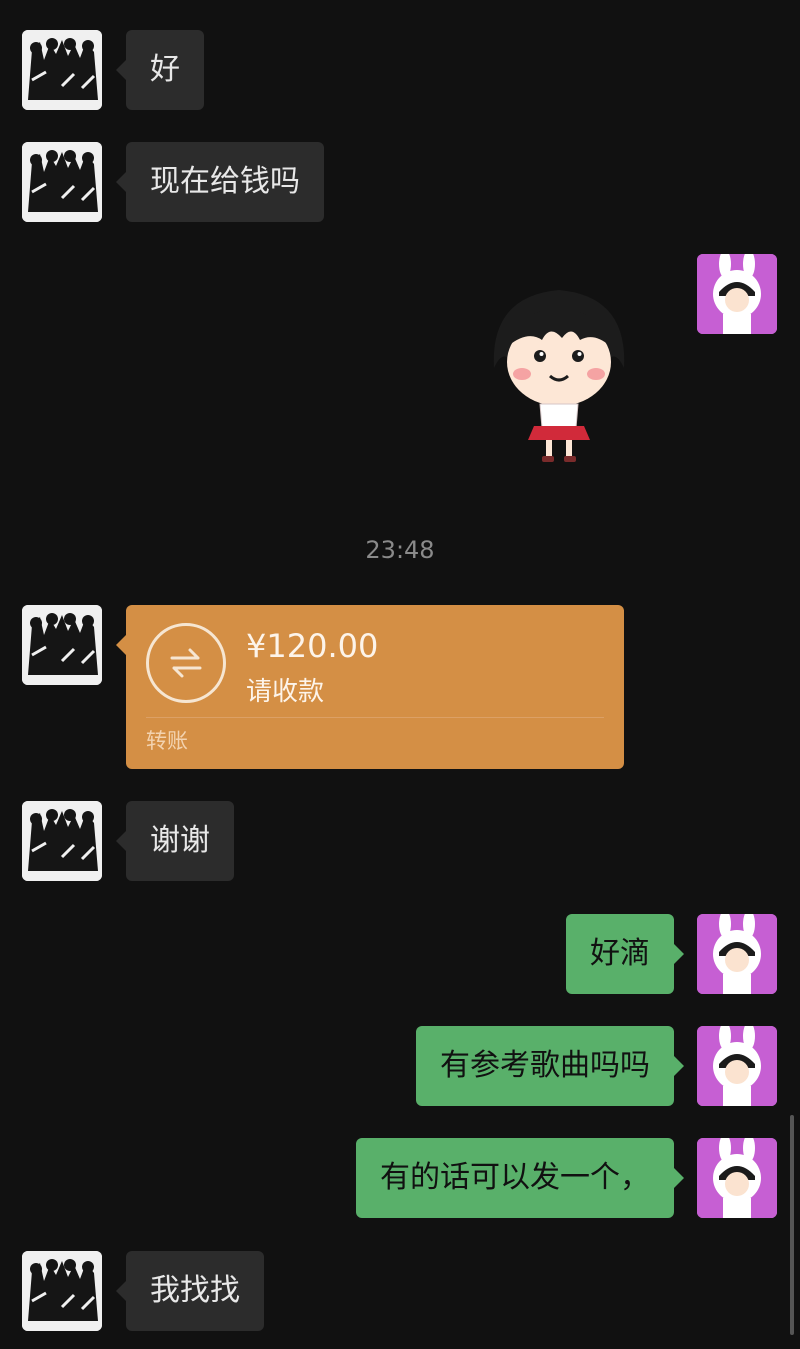  What do you see at coordinates (370, 687) in the screenshot?
I see `transfer-card: ¥120.00 请收款 转账` at bounding box center [370, 687].